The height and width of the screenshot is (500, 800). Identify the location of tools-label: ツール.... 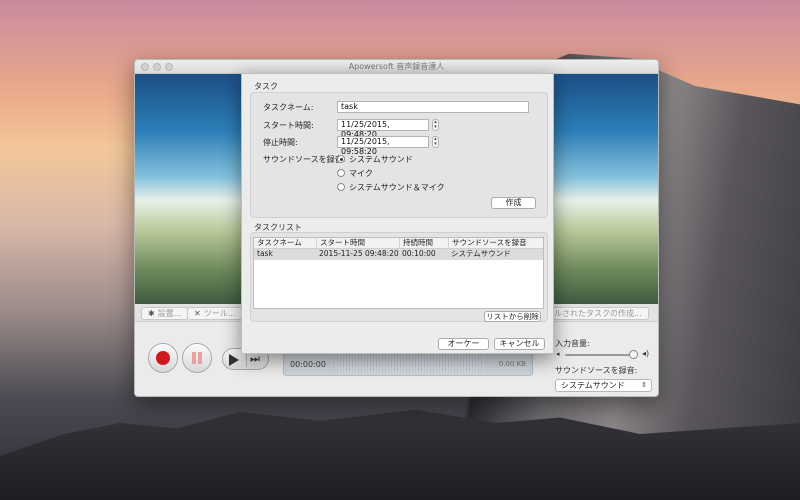
(219, 313).